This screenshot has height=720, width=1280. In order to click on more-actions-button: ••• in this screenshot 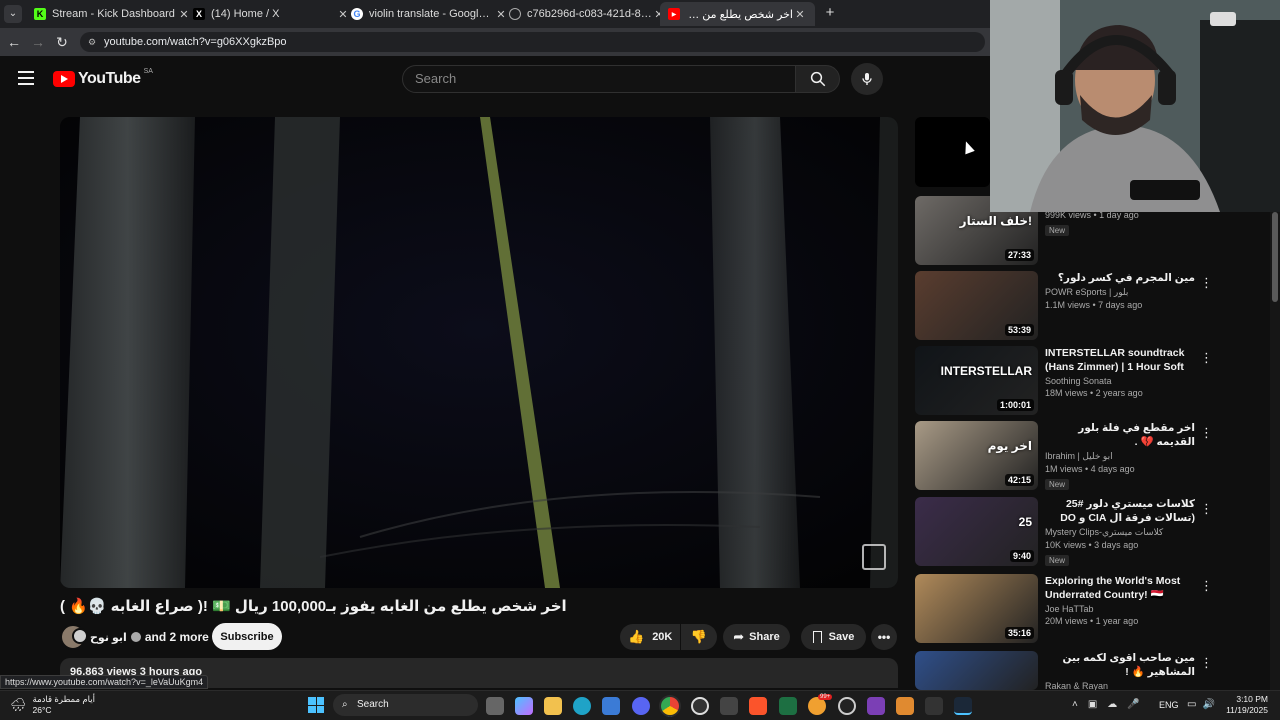, I will do `click(884, 637)`.